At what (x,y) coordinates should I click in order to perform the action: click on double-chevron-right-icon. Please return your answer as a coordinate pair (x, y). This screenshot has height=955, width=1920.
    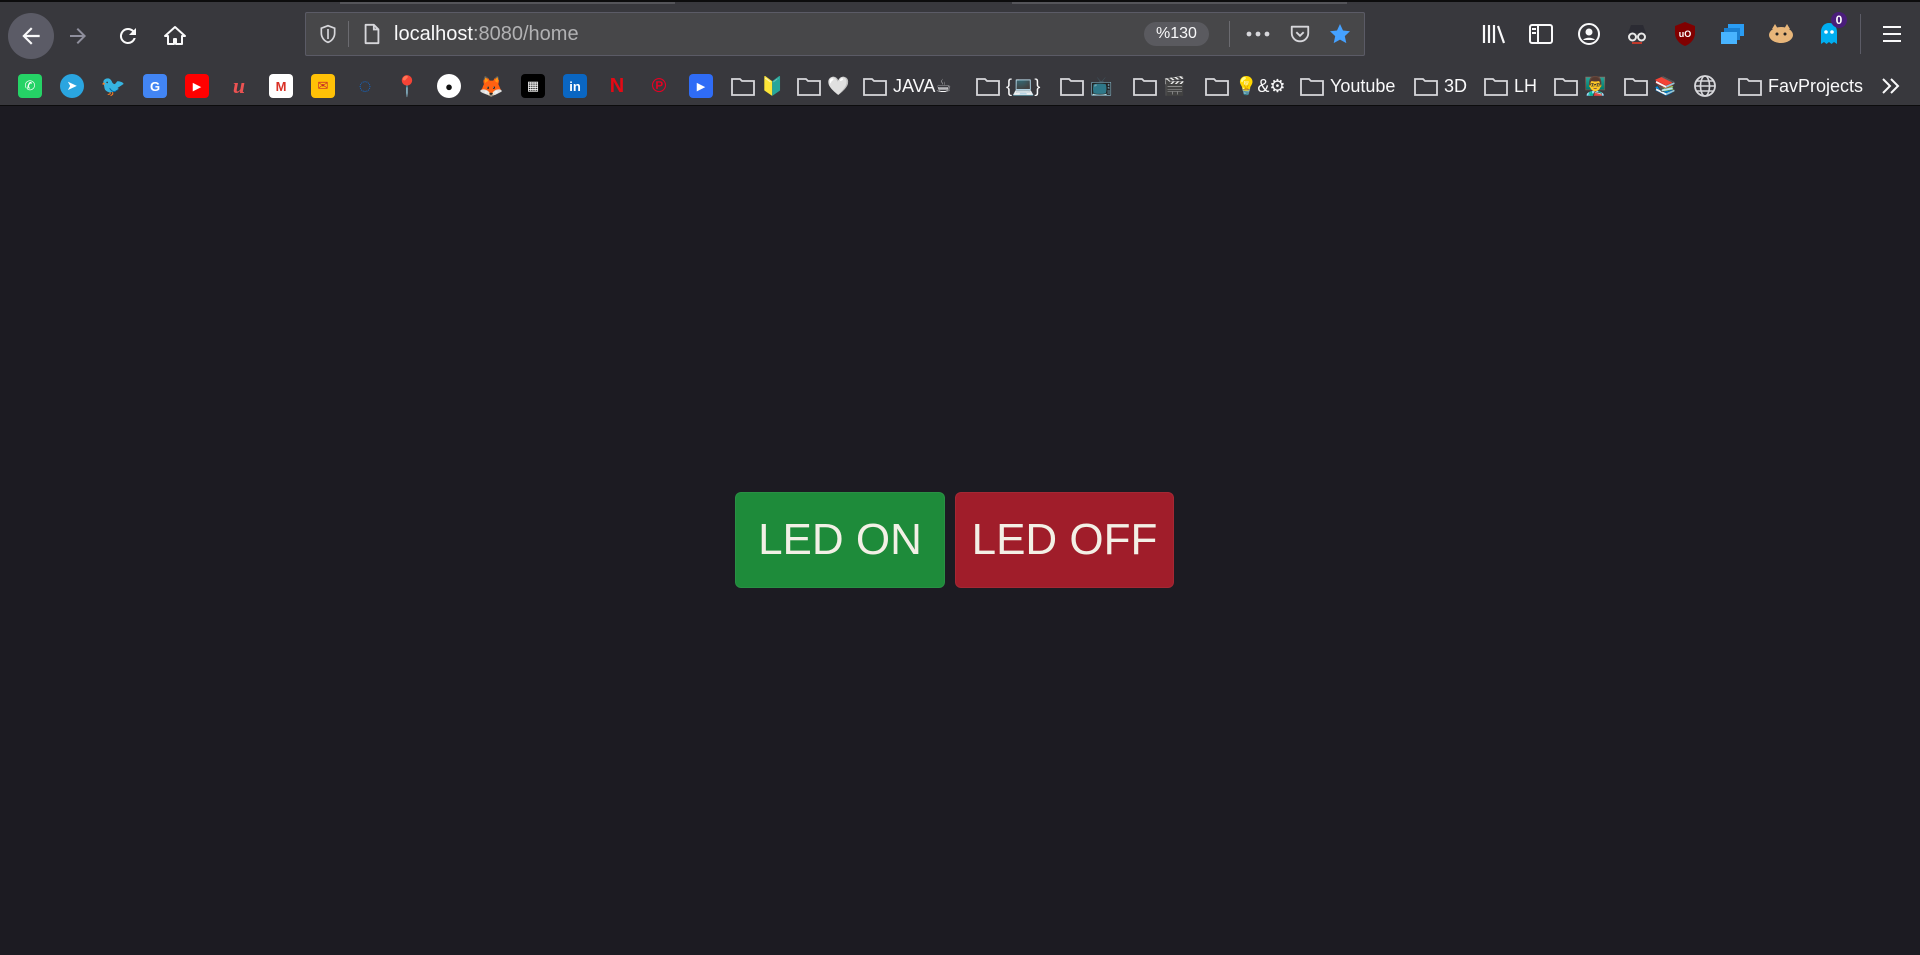
    Looking at the image, I should click on (1891, 86).